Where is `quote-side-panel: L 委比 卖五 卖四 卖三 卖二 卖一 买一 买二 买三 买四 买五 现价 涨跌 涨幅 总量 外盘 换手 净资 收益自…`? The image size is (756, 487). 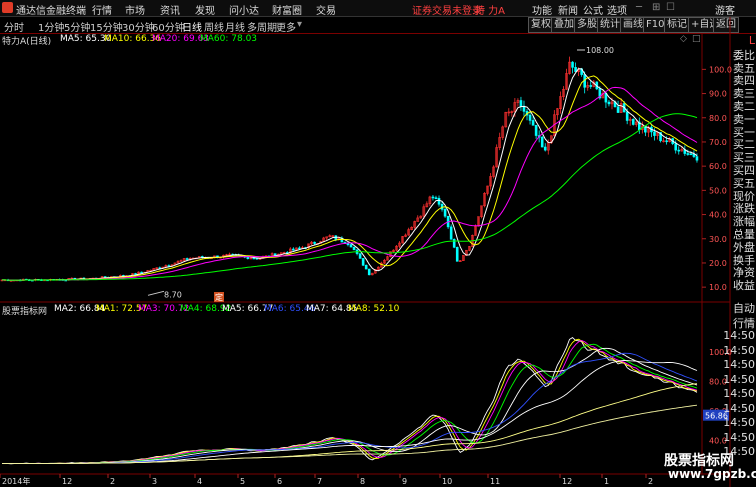 quote-side-panel: L 委比 卖五 卖四 卖三 卖二 卖一 买一 买二 买三 买四 买五 现价 涨跌 涨幅 总量 外盘 换手 净资 收益自… is located at coordinates (739, 260).